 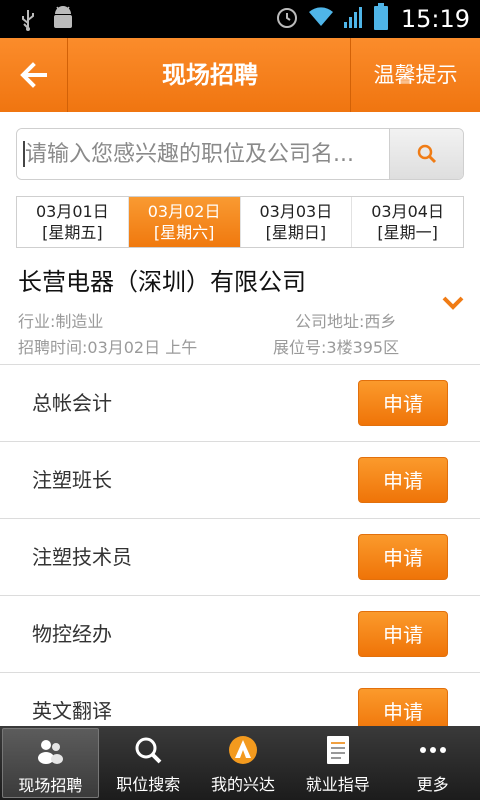 I want to click on signal-icon, so click(x=354, y=19).